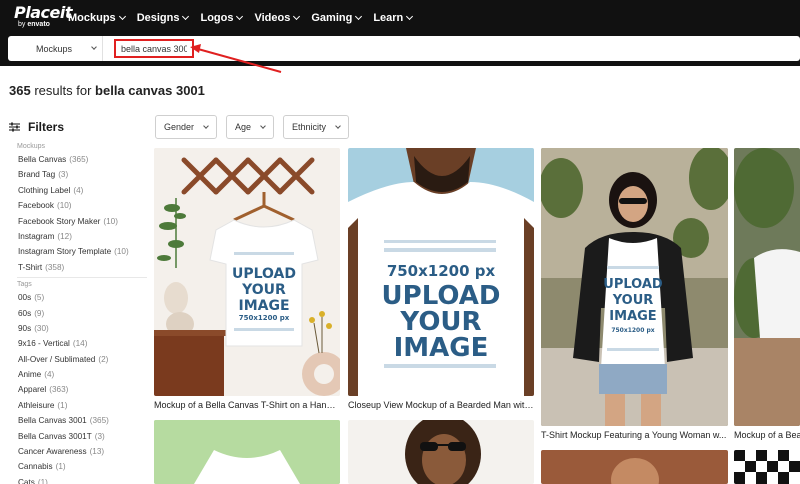 Image resolution: width=800 pixels, height=484 pixels. What do you see at coordinates (35, 467) in the screenshot?
I see `filter-item-label: Cannabis` at bounding box center [35, 467].